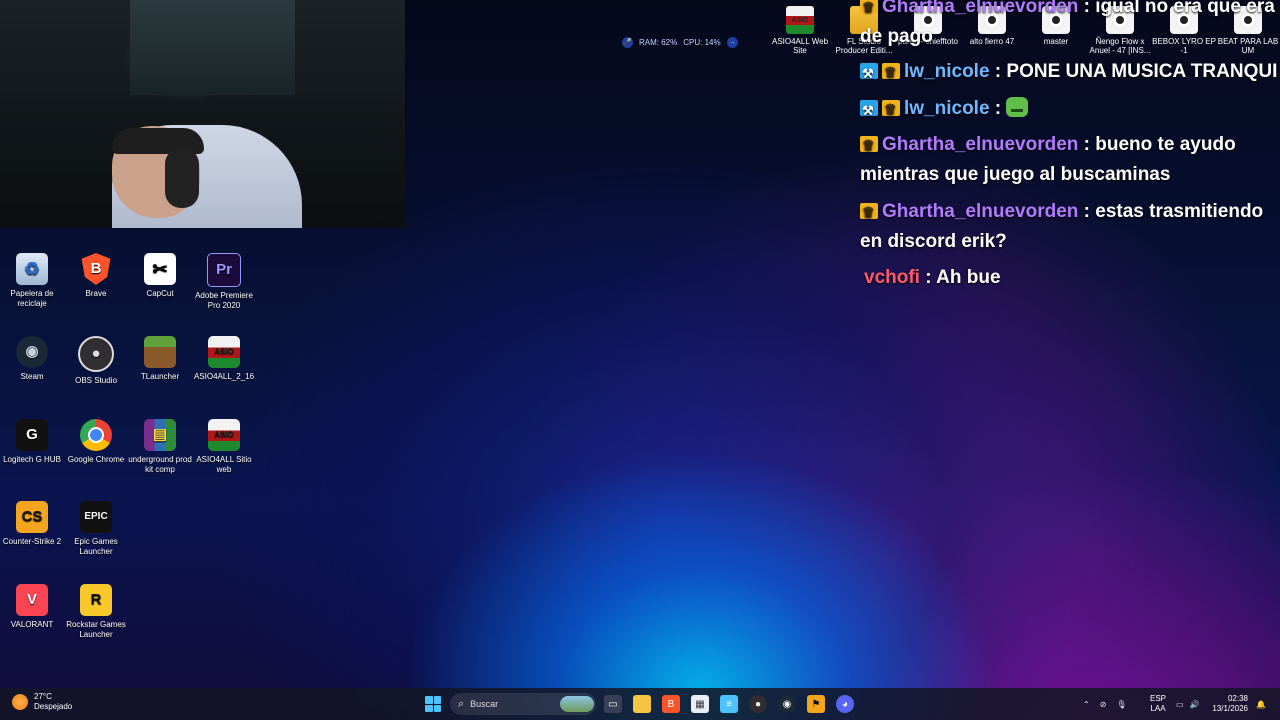 The width and height of the screenshot is (1280, 720). I want to click on notification-bell-icon: 🔔, so click(1261, 704).